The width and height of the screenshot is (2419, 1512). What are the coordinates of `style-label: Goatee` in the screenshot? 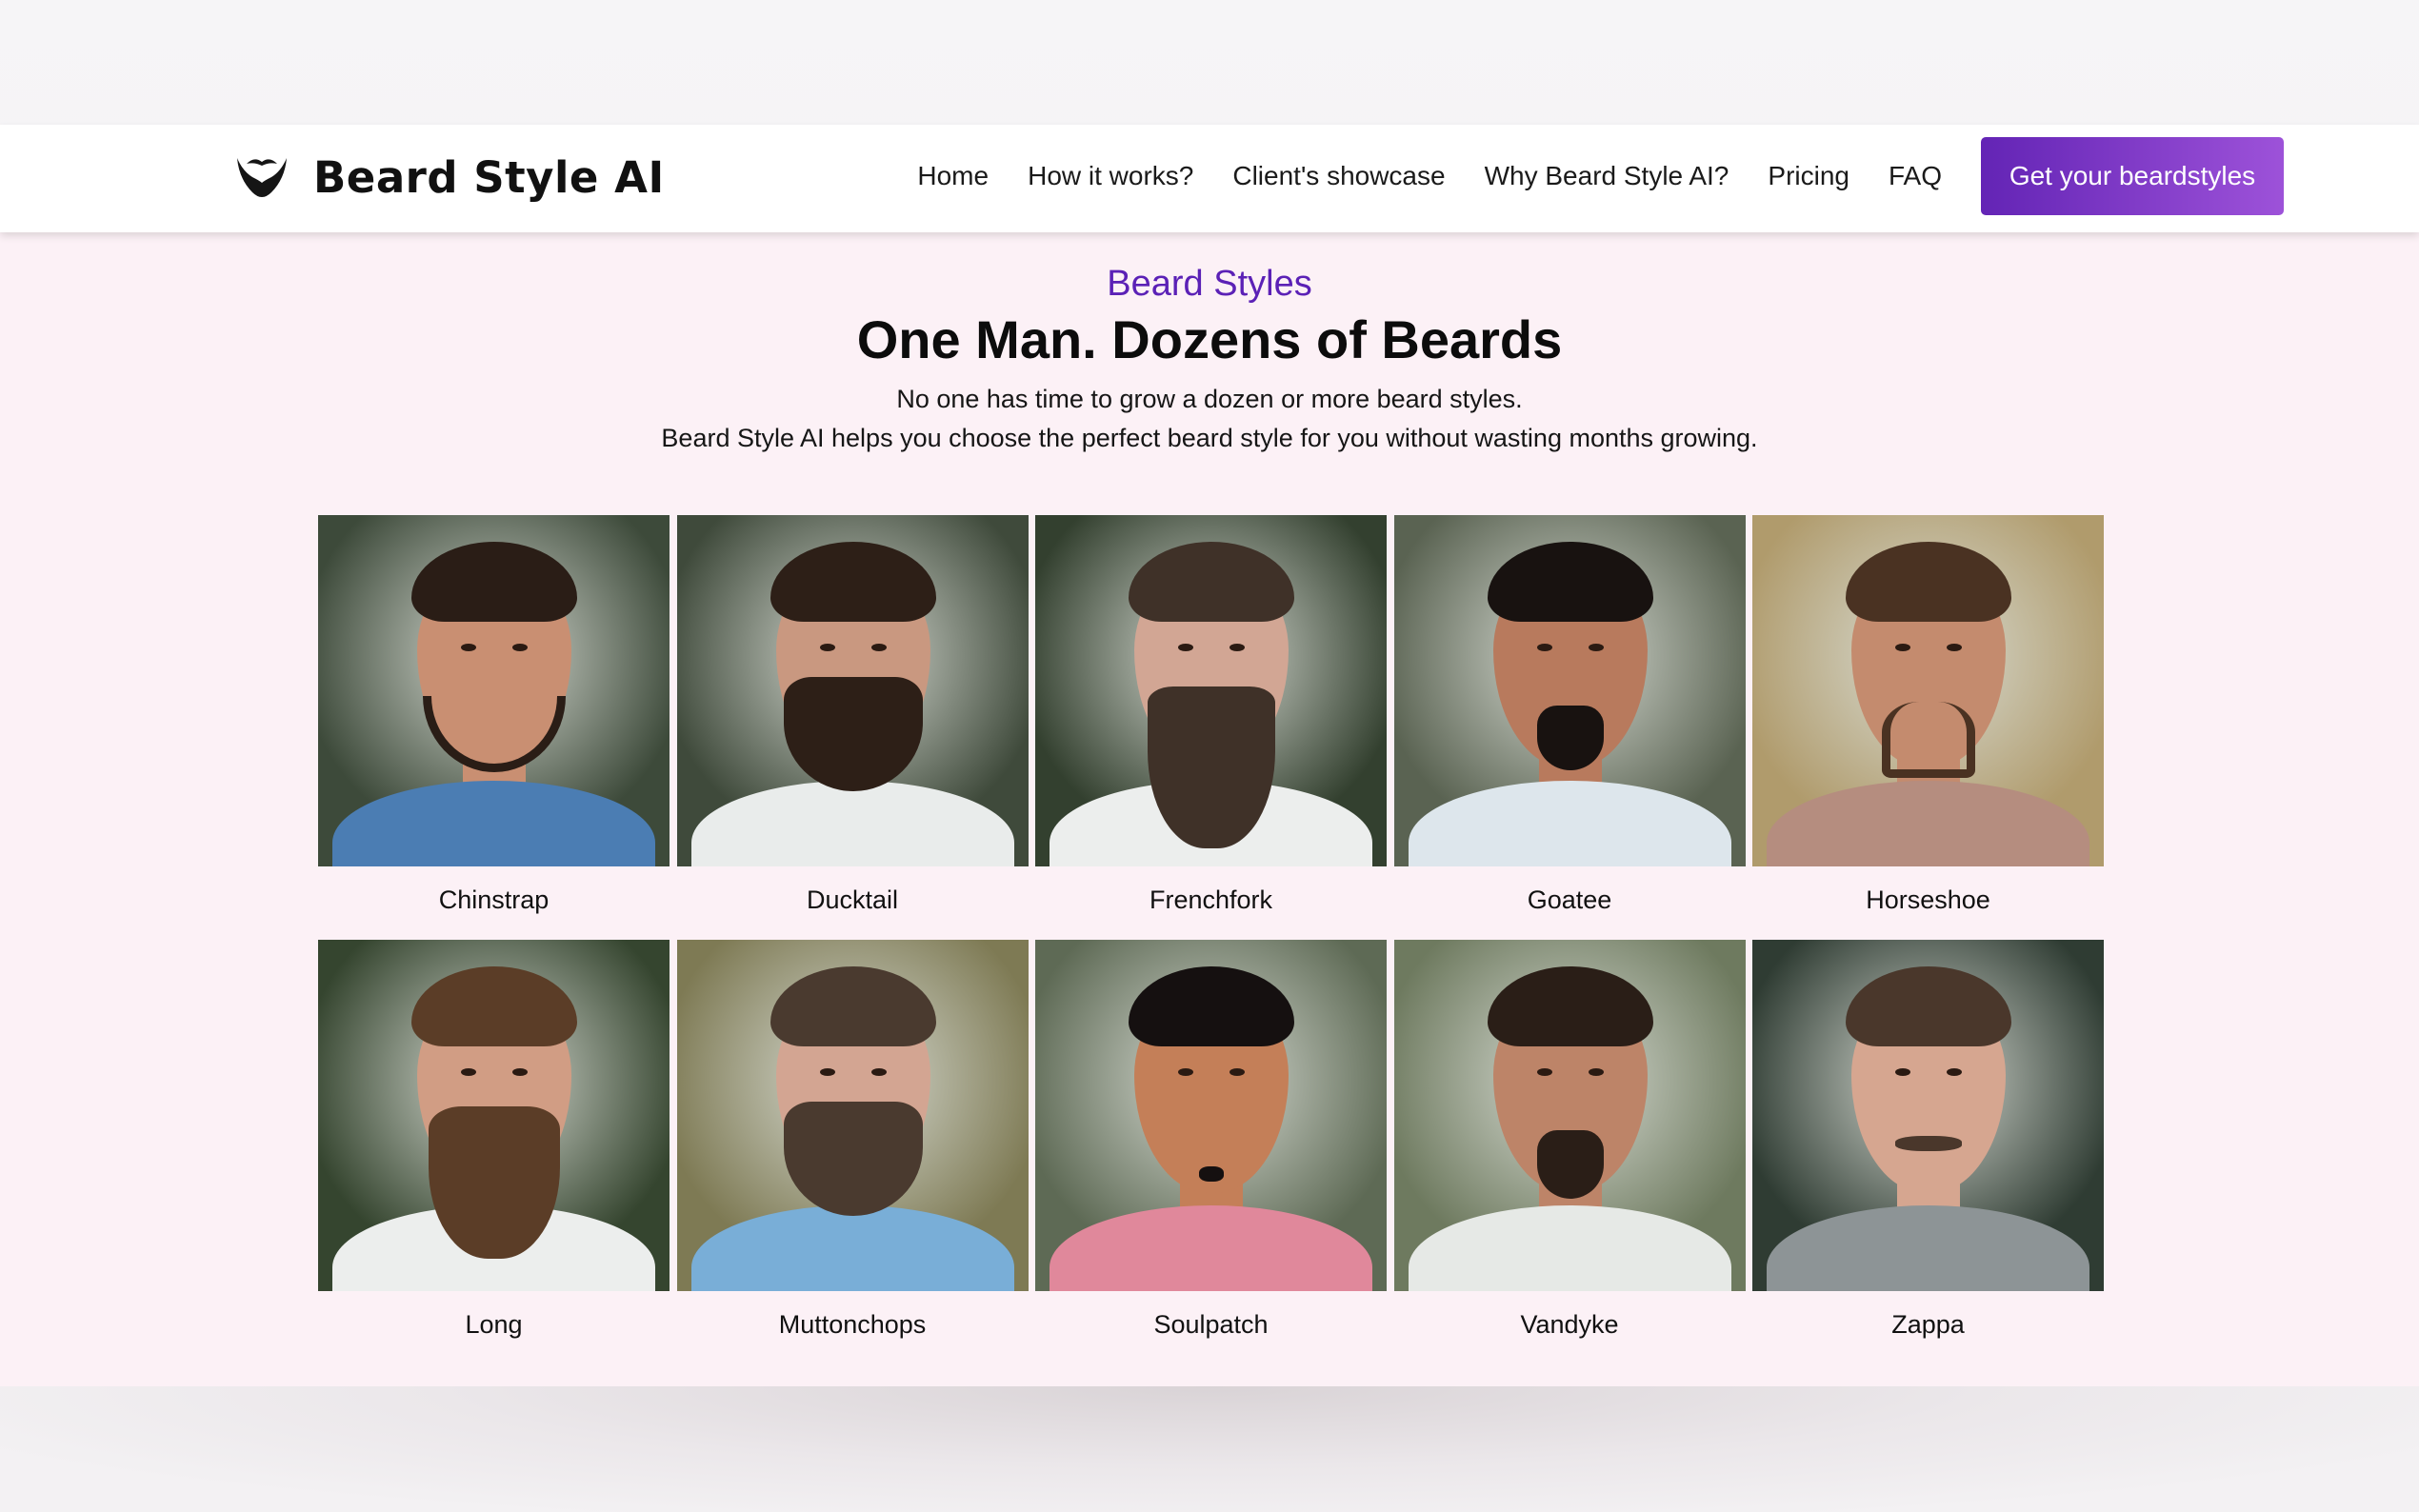 It's located at (1569, 899).